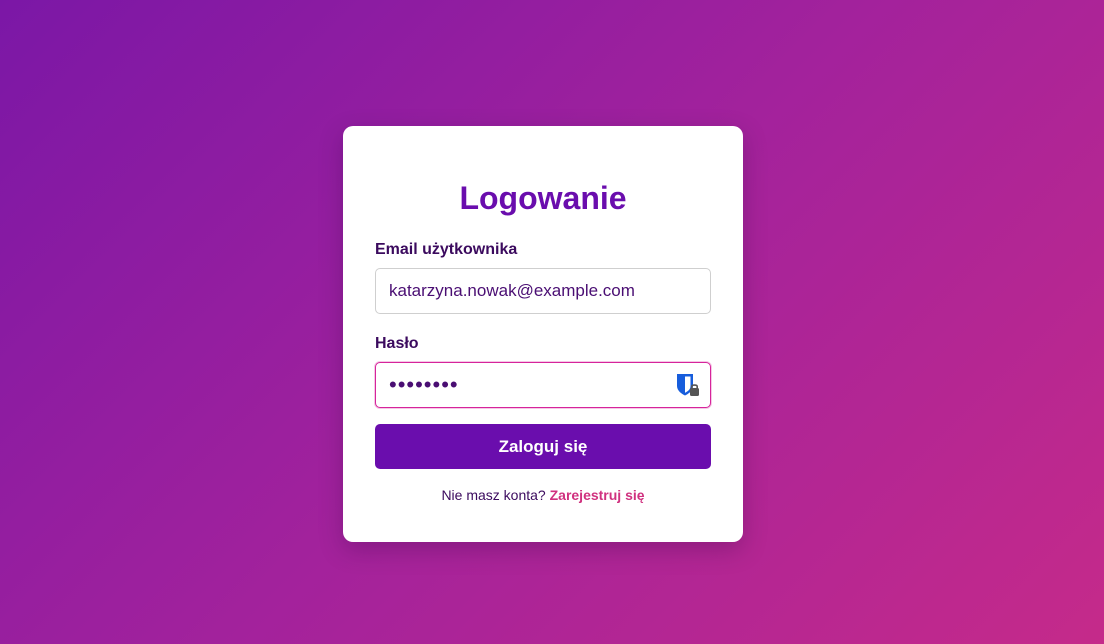 This screenshot has width=1104, height=644. What do you see at coordinates (446, 249) in the screenshot?
I see `email-label: Email użytkownika` at bounding box center [446, 249].